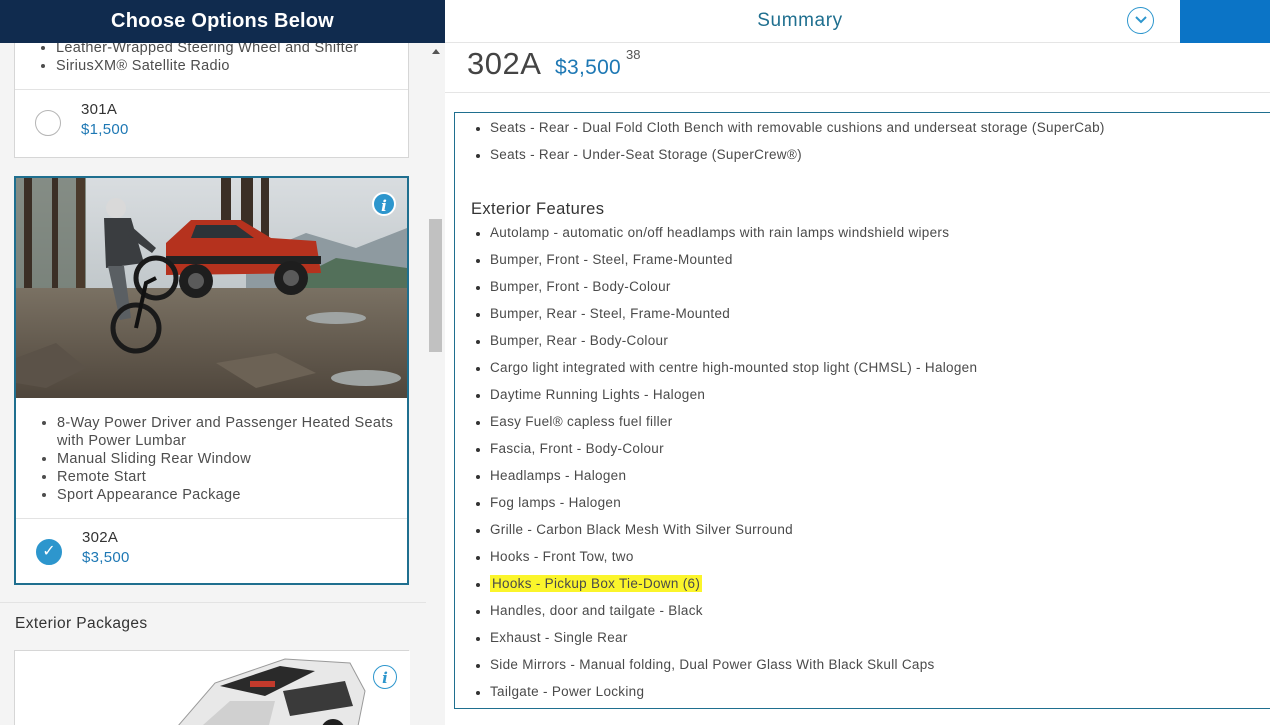 This screenshot has height=725, width=1270. I want to click on summary-header: Summary, so click(857, 21).